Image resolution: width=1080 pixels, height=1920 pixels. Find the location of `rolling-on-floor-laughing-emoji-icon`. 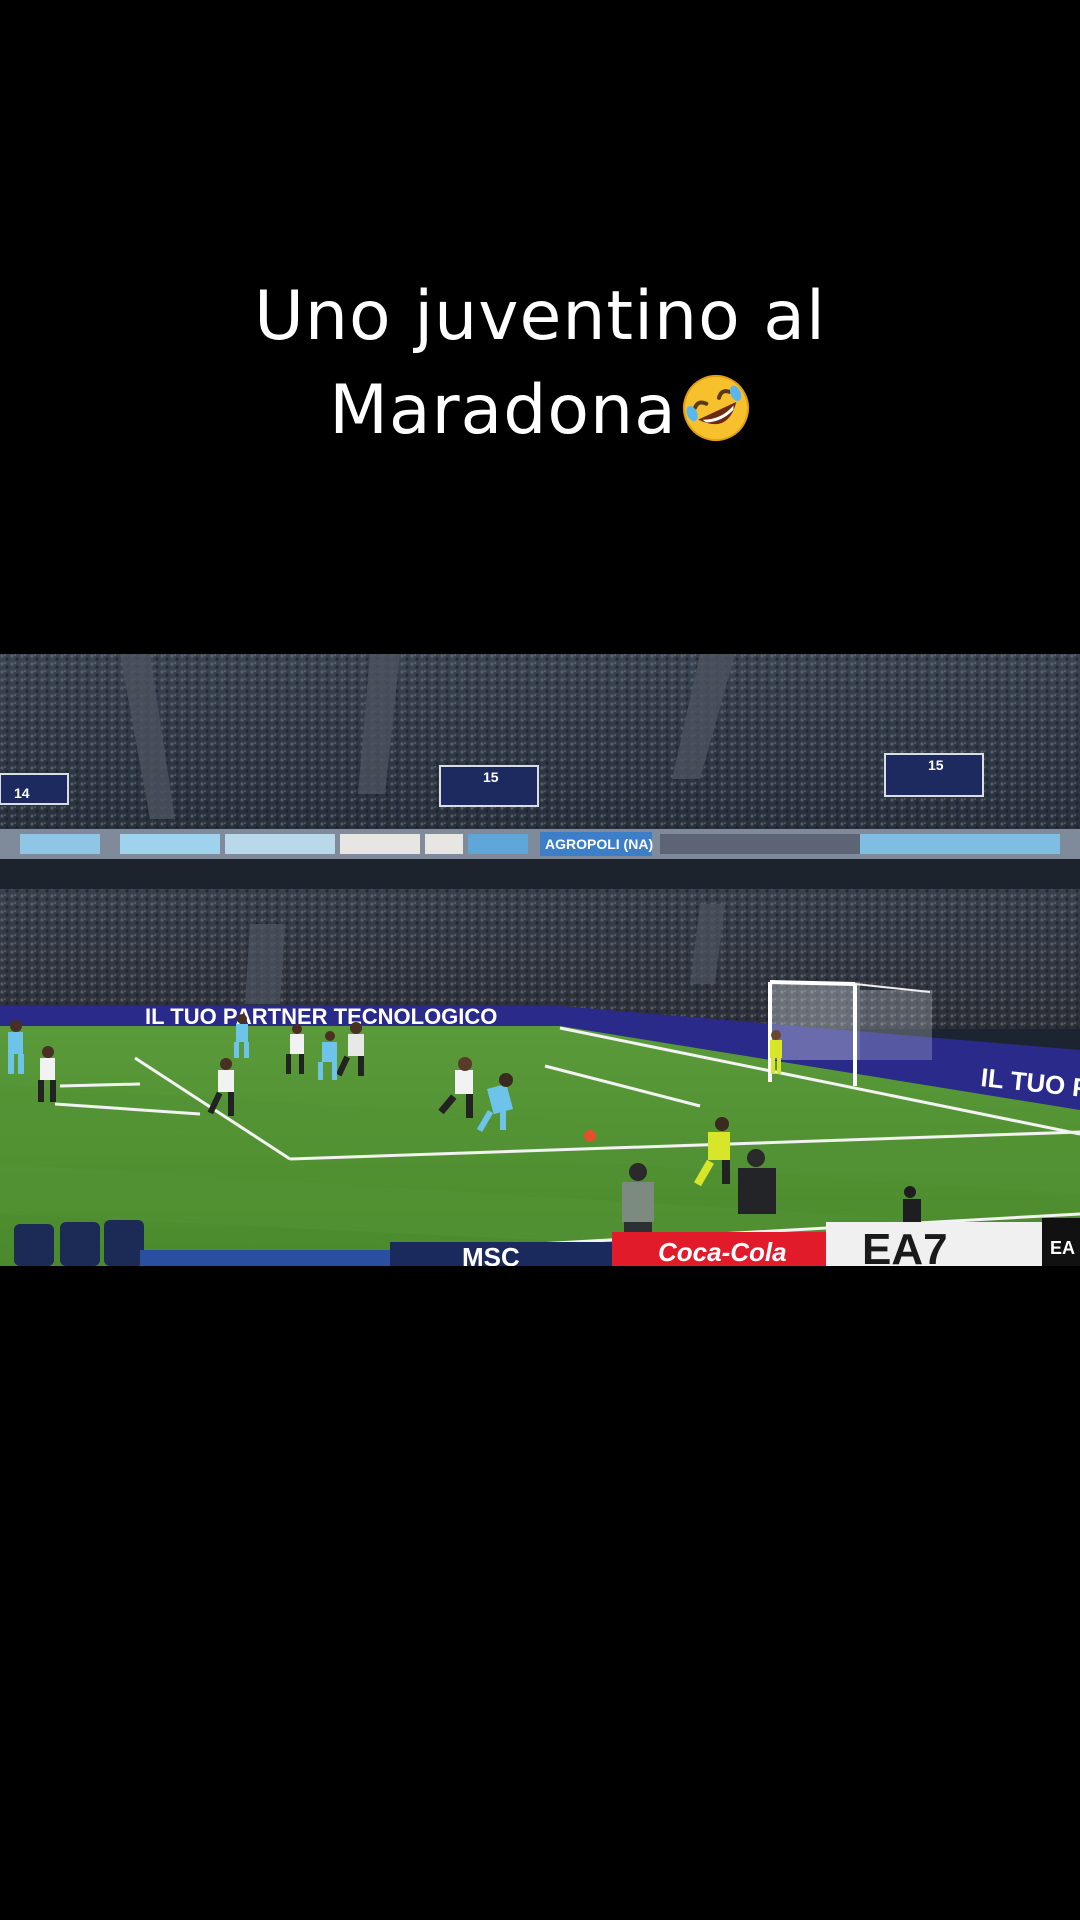

rolling-on-floor-laughing-emoji-icon is located at coordinates (715, 408).